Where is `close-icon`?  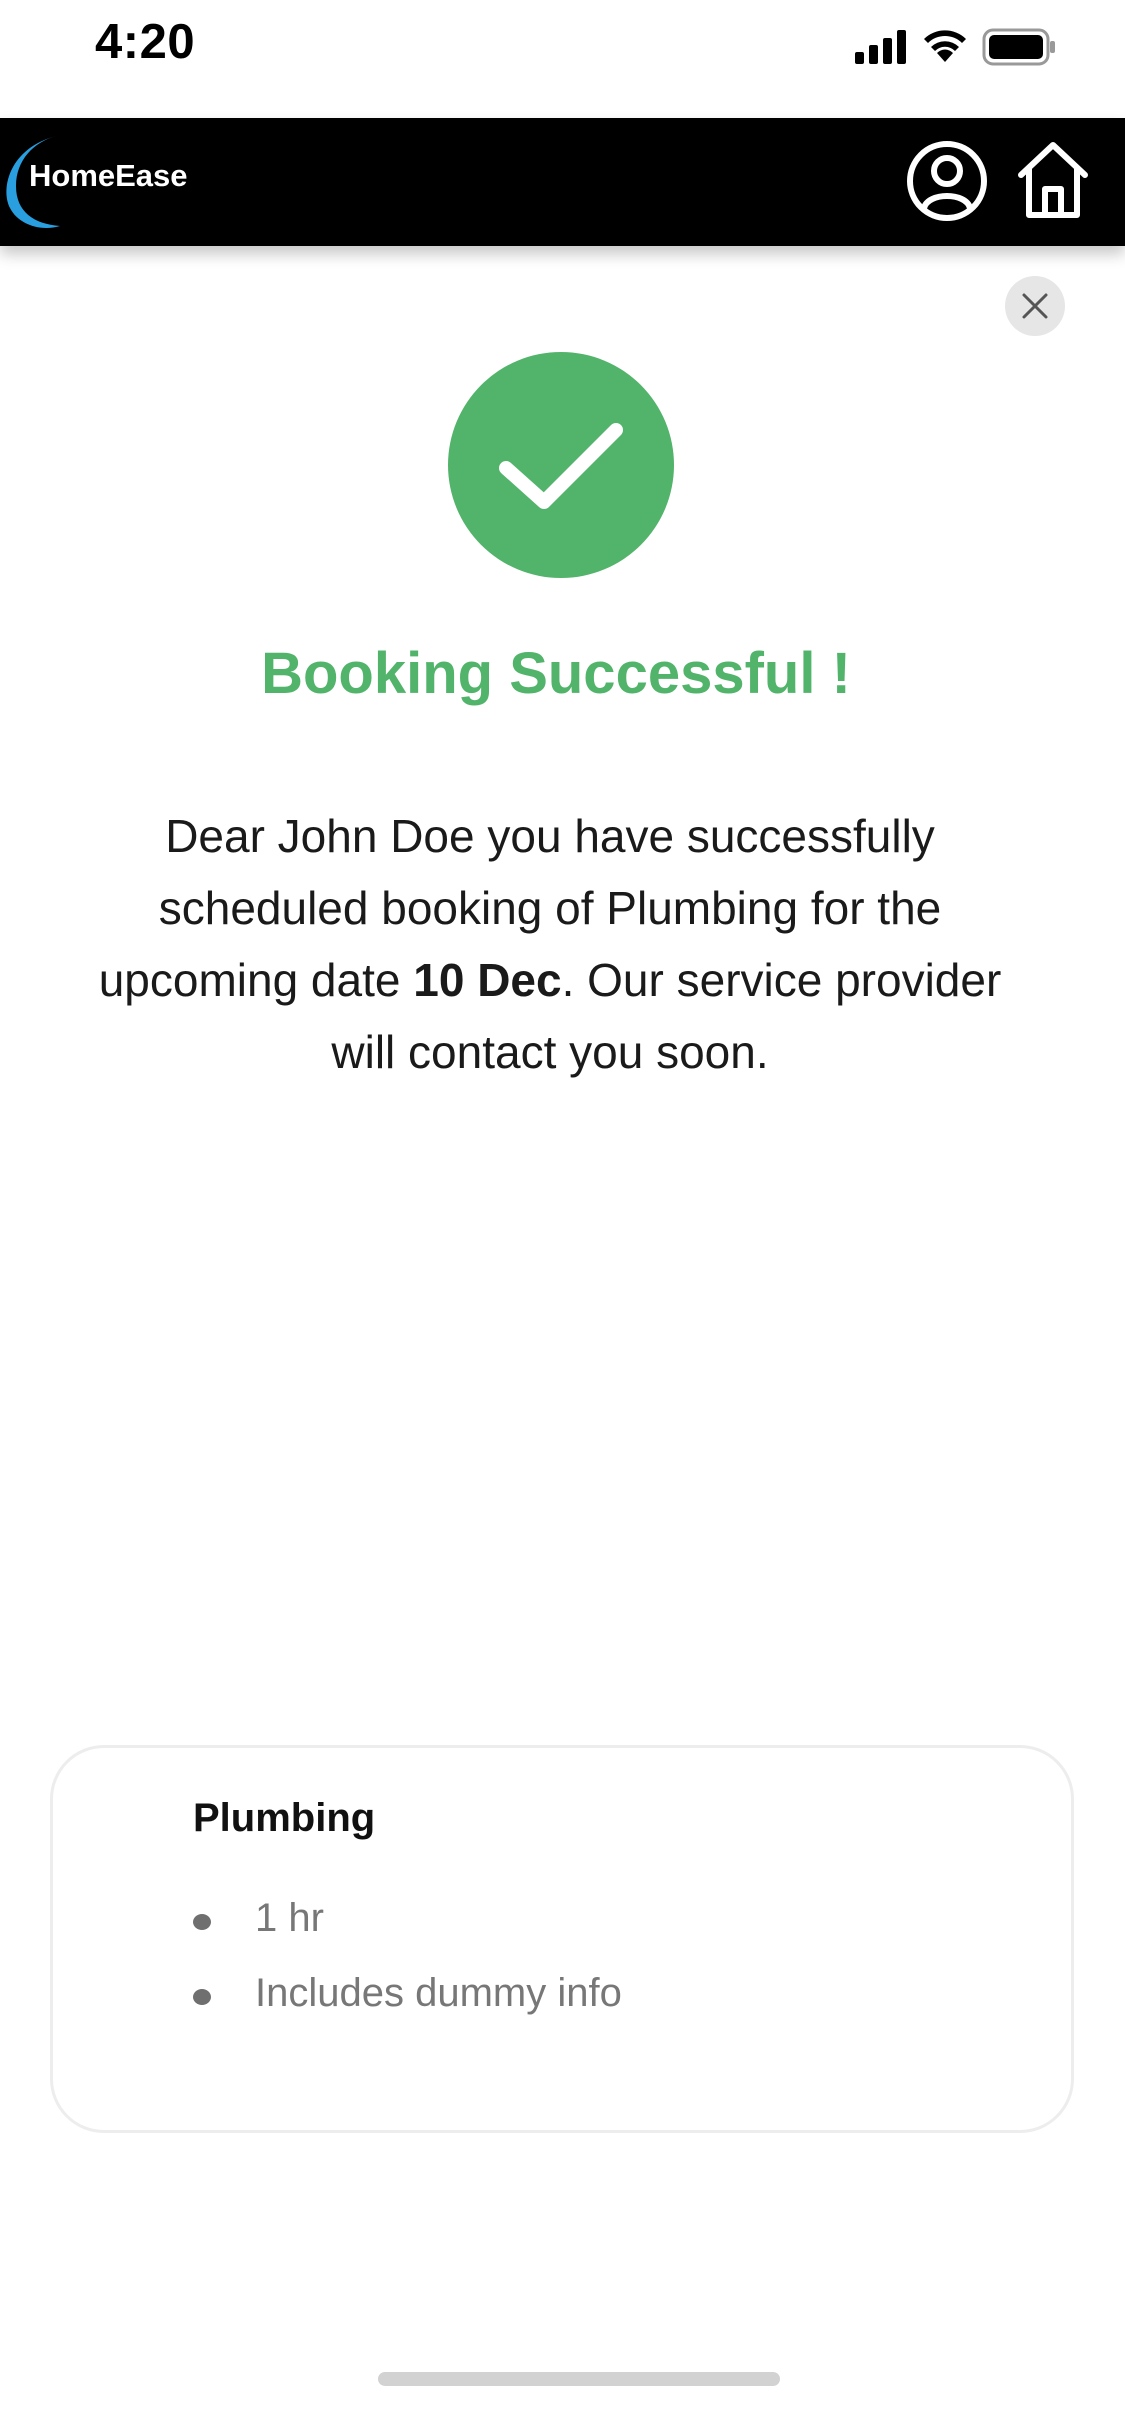
close-icon is located at coordinates (1035, 306).